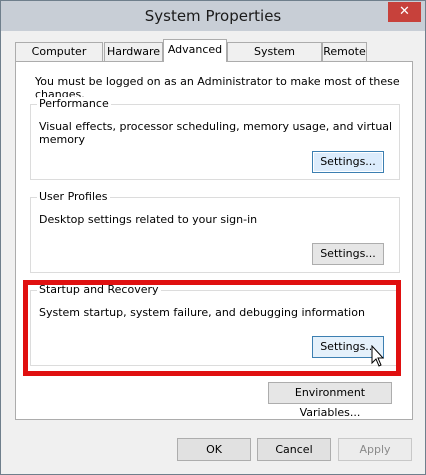 This screenshot has width=426, height=475. Describe the element at coordinates (378, 356) in the screenshot. I see `mouse-pointer-icon` at that location.